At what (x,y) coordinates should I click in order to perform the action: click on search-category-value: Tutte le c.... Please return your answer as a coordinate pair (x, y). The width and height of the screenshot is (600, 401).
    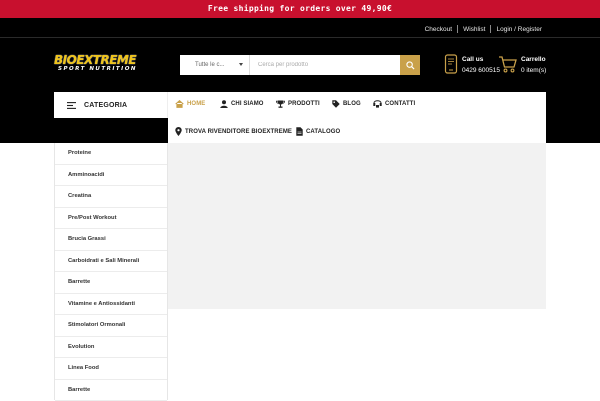
    Looking at the image, I should click on (209, 65).